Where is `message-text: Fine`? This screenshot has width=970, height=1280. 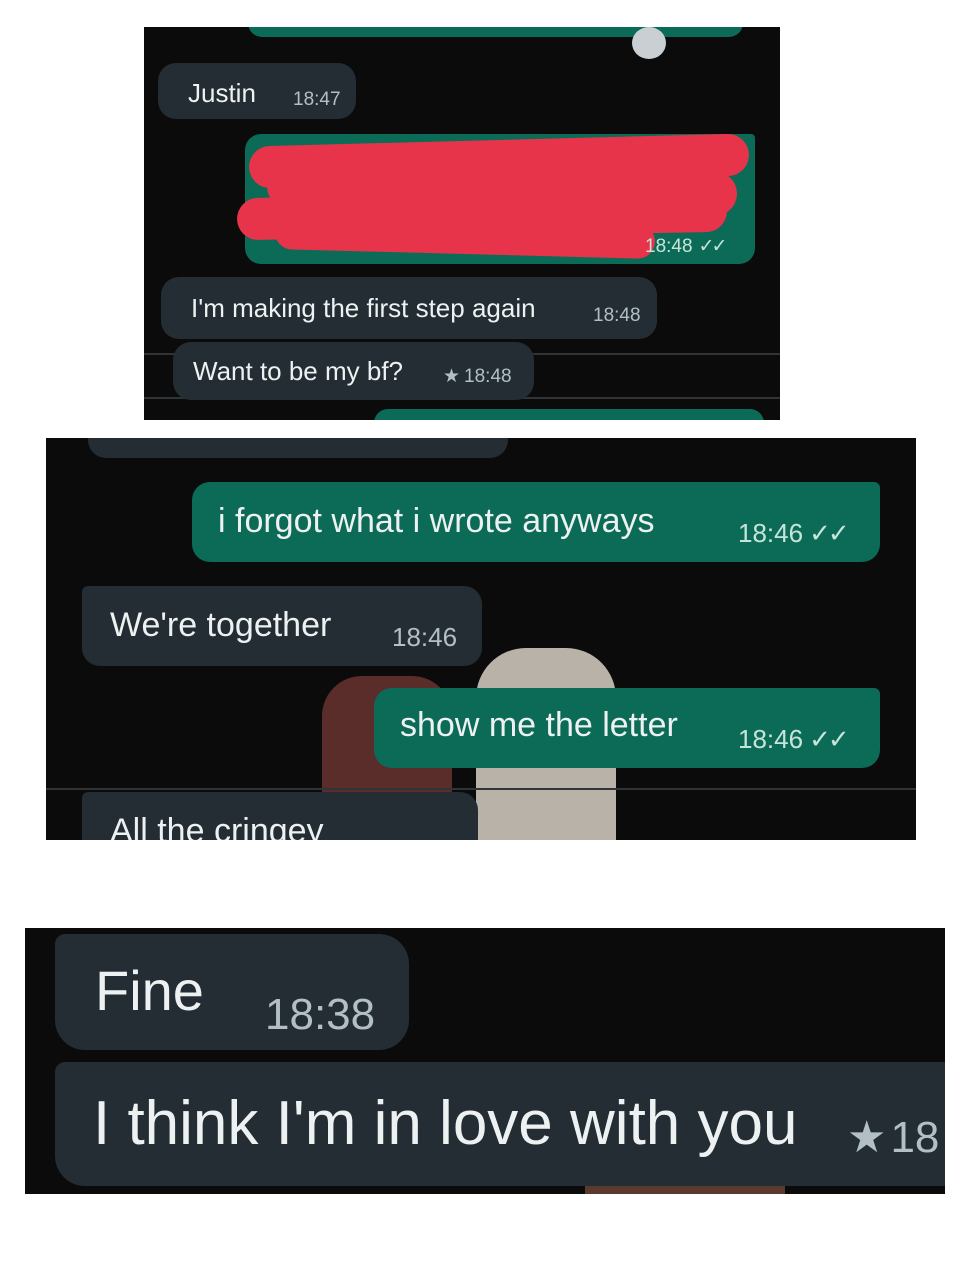 message-text: Fine is located at coordinates (149, 990).